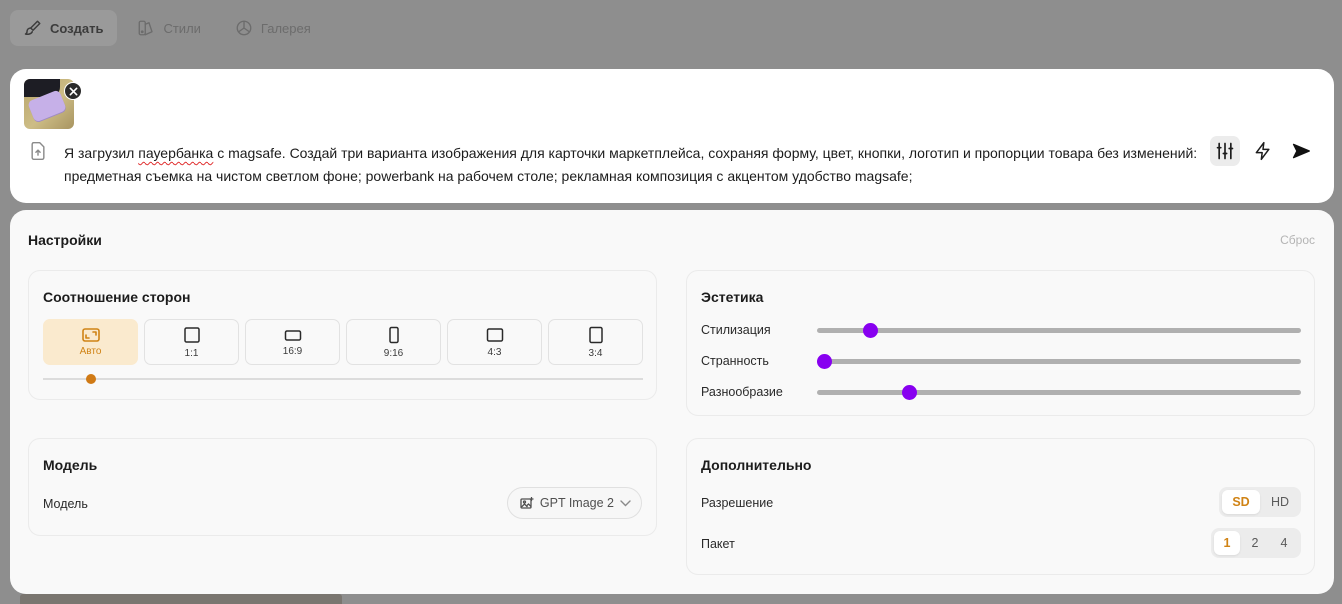 The height and width of the screenshot is (604, 1342). I want to click on settings-toggle-button, so click(1225, 151).